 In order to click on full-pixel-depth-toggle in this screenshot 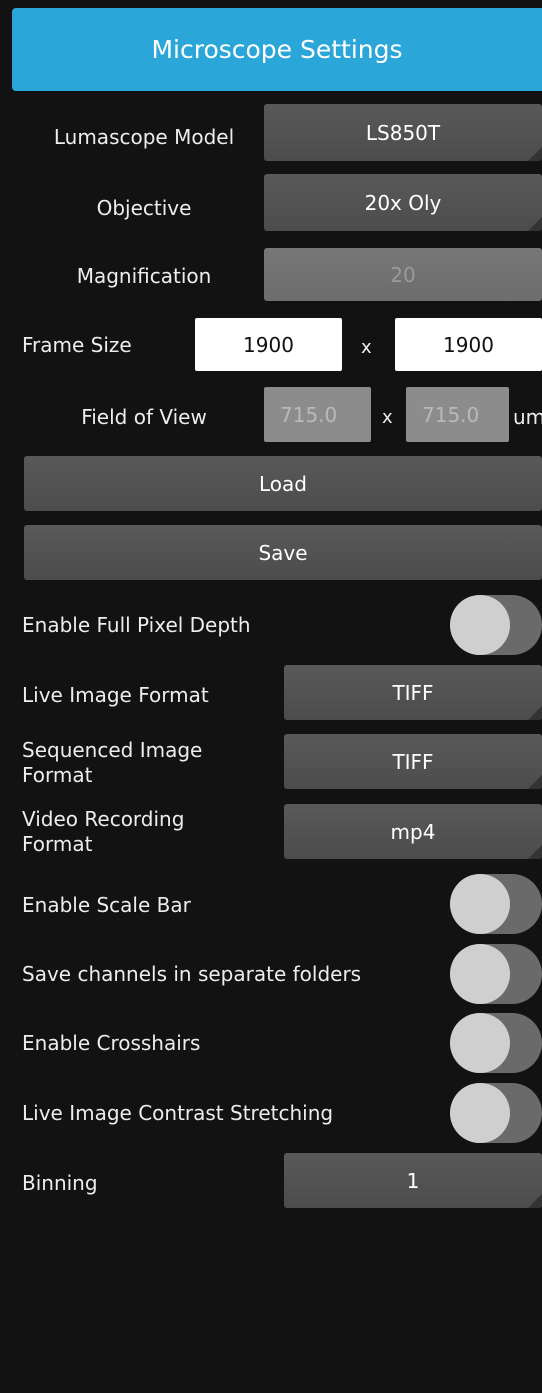, I will do `click(496, 625)`.